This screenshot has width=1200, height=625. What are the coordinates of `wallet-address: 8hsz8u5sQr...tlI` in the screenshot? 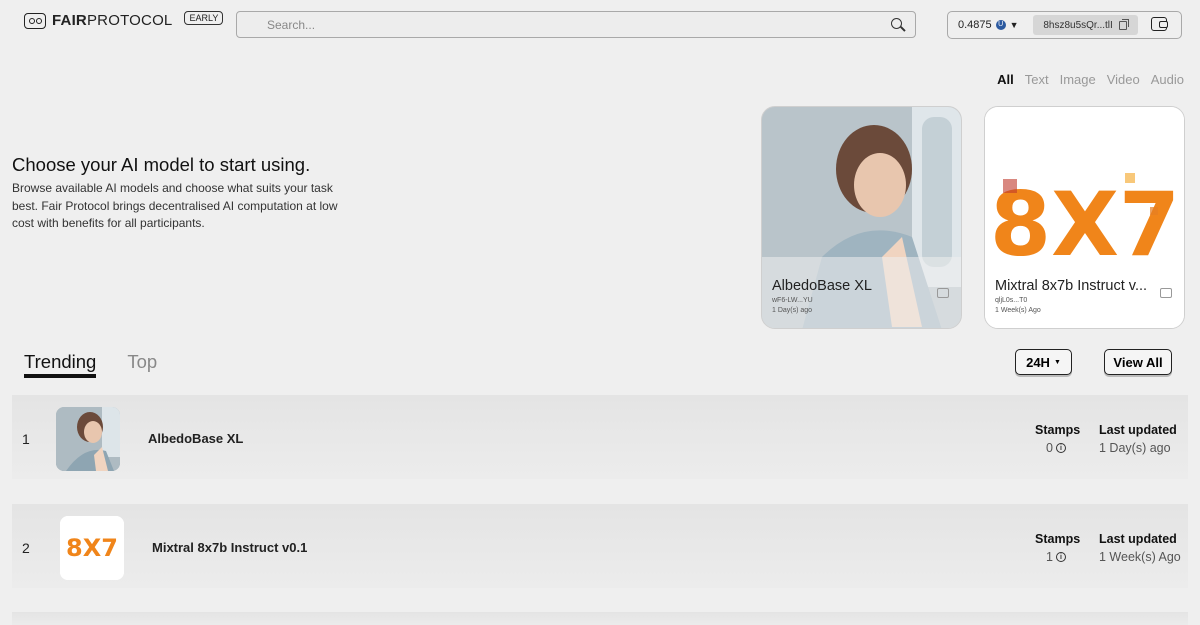 It's located at (1085, 25).